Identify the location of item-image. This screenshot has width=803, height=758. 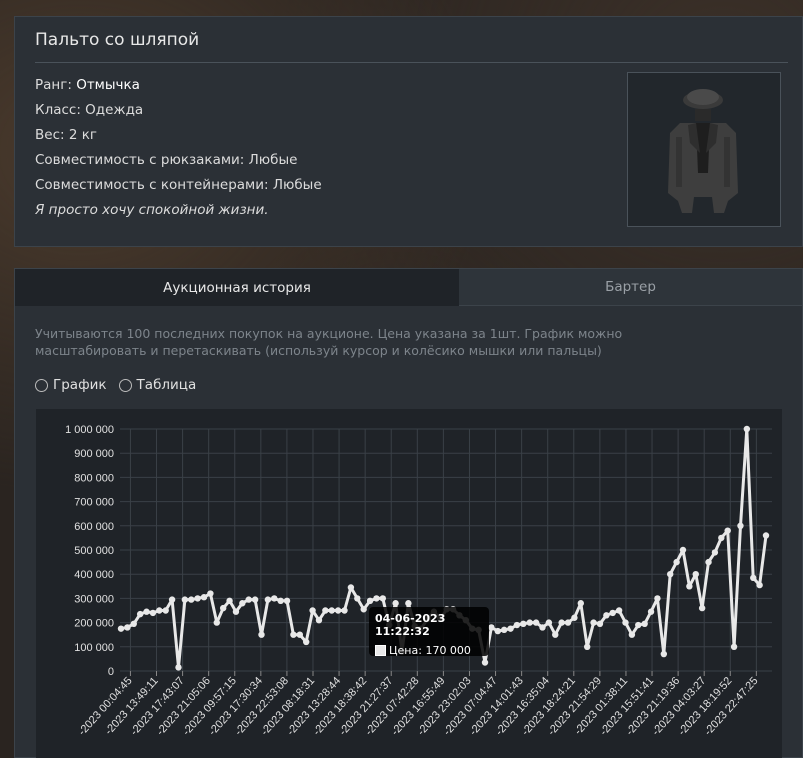
(704, 149).